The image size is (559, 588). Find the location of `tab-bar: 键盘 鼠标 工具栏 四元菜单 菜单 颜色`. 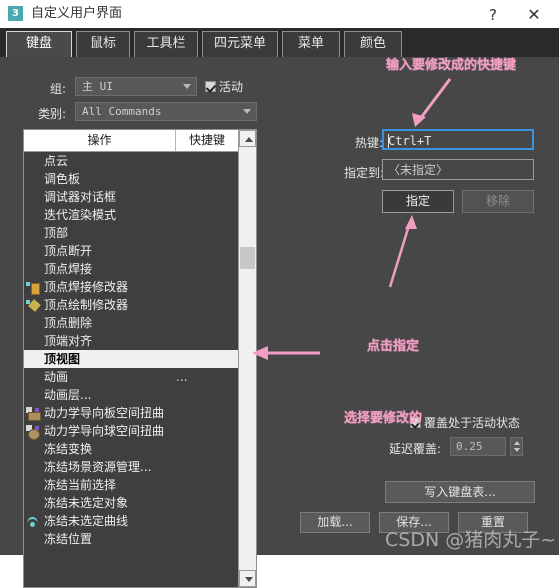

tab-bar: 键盘 鼠标 工具栏 四元菜单 菜单 颜色 is located at coordinates (279, 42).